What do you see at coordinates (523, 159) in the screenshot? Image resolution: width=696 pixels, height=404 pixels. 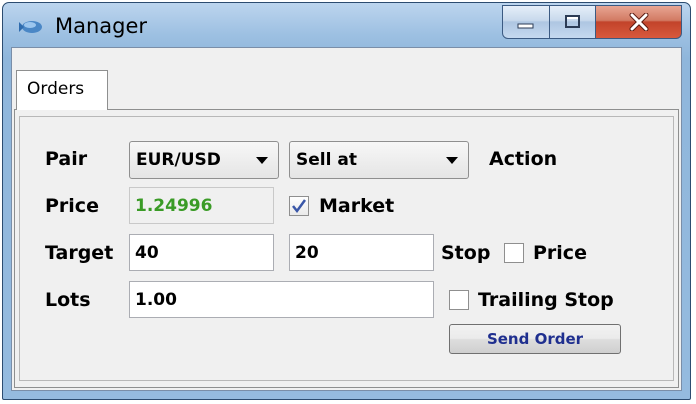 I see `action-label: Action` at bounding box center [523, 159].